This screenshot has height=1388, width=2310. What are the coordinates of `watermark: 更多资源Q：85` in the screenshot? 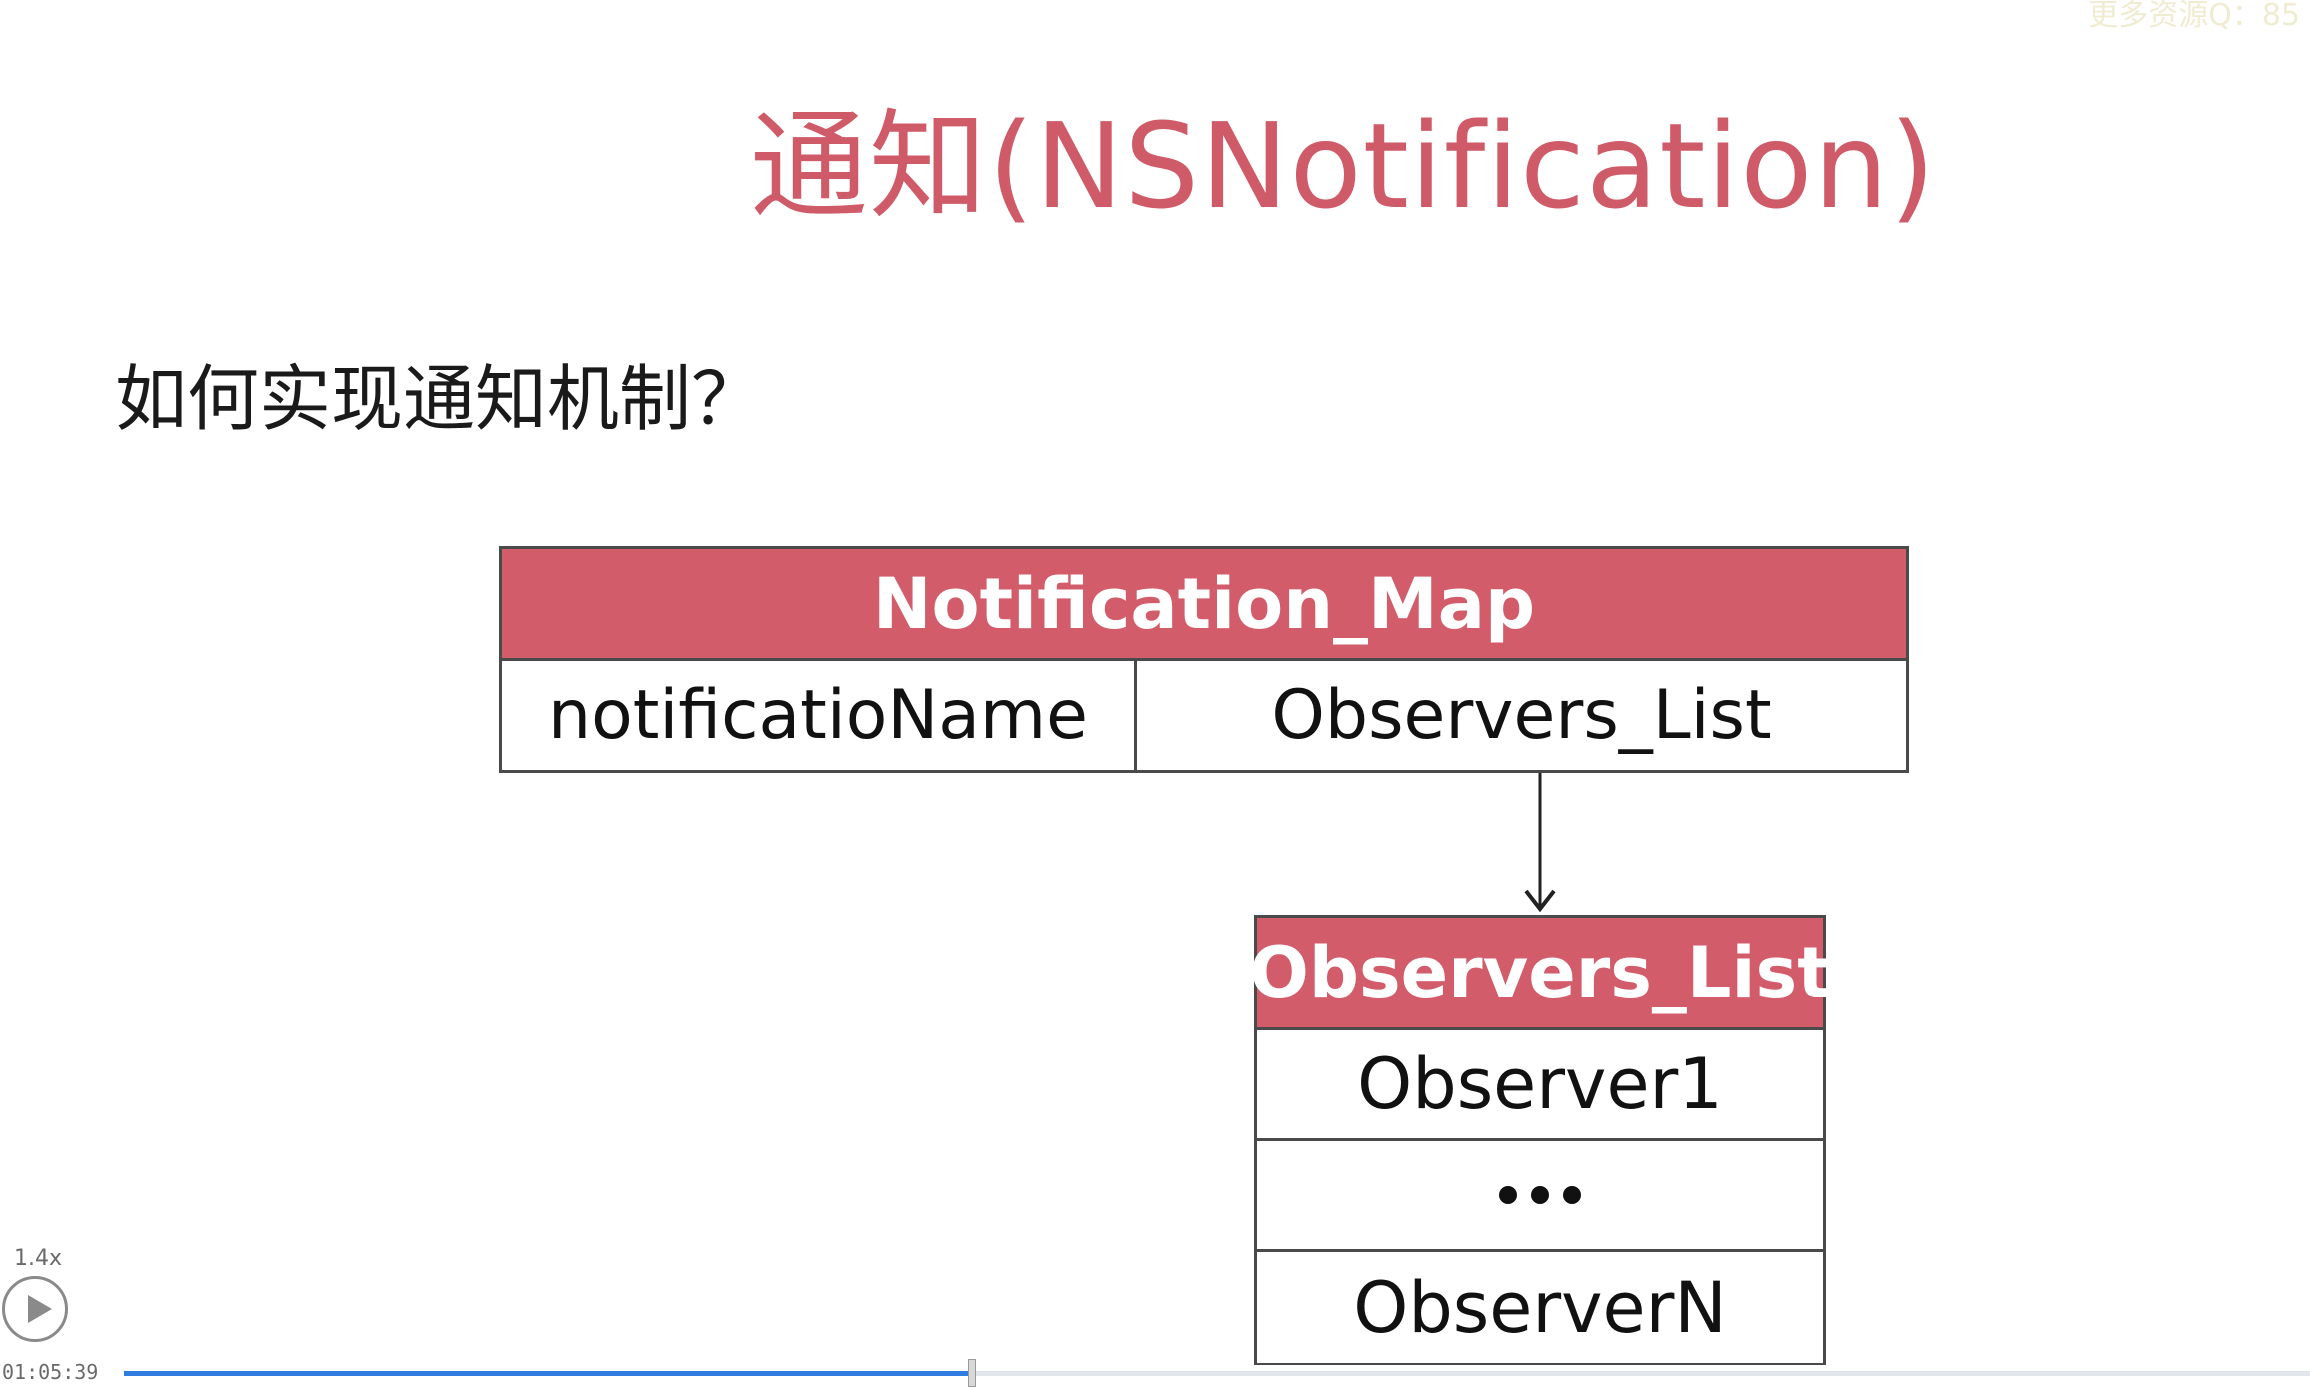 It's located at (2194, 16).